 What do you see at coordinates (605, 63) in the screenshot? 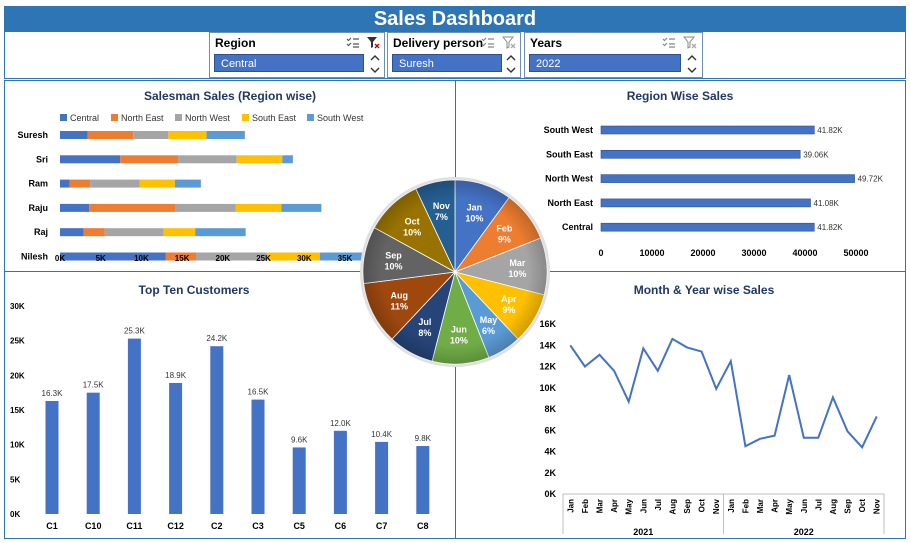
I see `years-selected-item: 2022` at bounding box center [605, 63].